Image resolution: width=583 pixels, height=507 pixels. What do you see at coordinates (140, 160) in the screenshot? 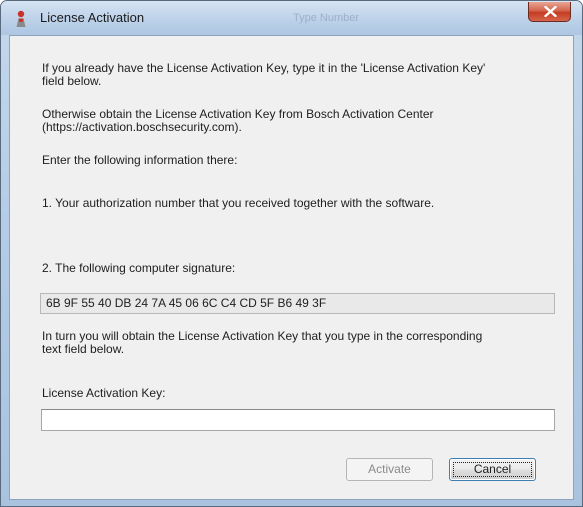
I see `enter-info-text: Enter the following information there:` at bounding box center [140, 160].